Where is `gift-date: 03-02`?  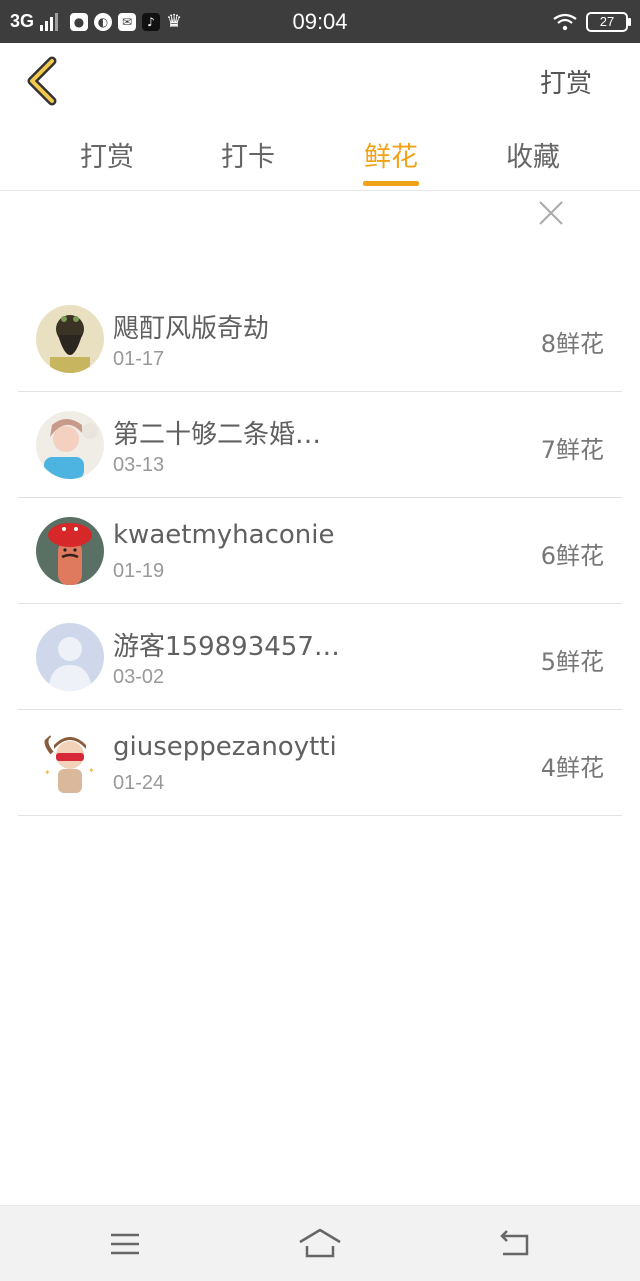
gift-date: 03-02 is located at coordinates (139, 677).